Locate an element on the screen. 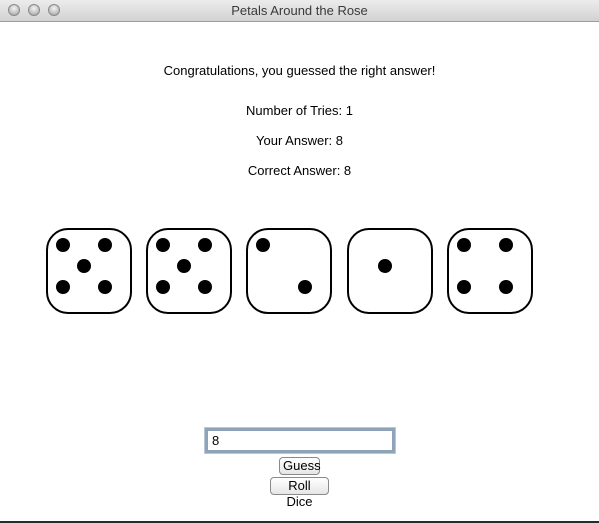 The image size is (599, 523). roll-dice-button: Roll Dice is located at coordinates (299, 493).